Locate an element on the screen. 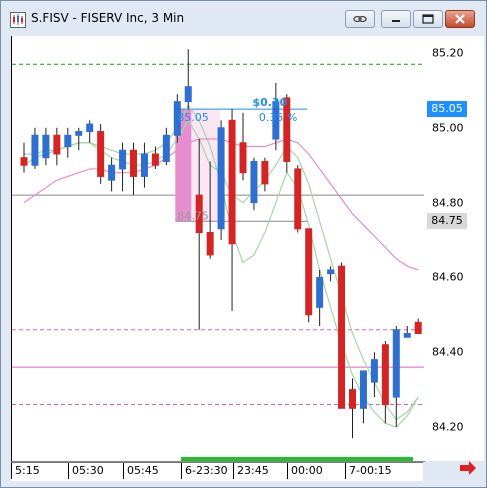 This screenshot has width=487, height=488. chart-app-icon is located at coordinates (18, 20).